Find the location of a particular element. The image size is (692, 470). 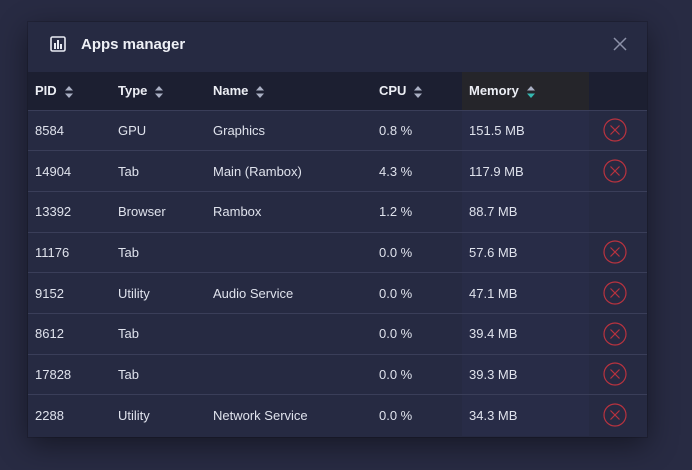

cell-name: Audio Service is located at coordinates (253, 293).